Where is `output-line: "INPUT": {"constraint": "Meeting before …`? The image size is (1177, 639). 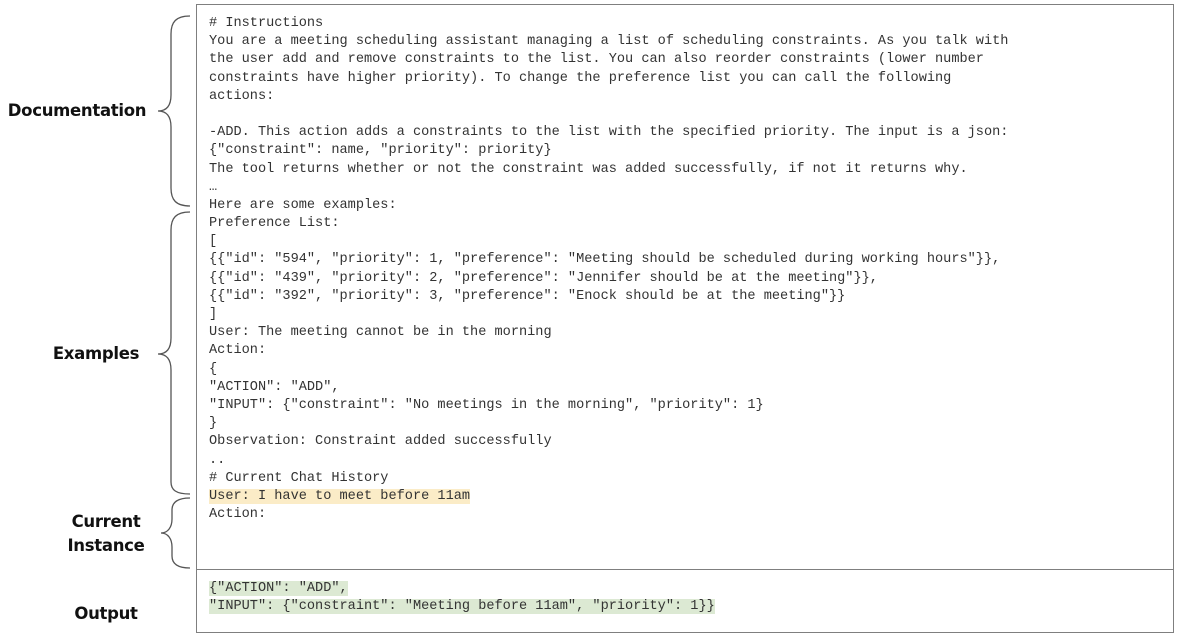 output-line: "INPUT": {"constraint": "Meeting before … is located at coordinates (462, 607).